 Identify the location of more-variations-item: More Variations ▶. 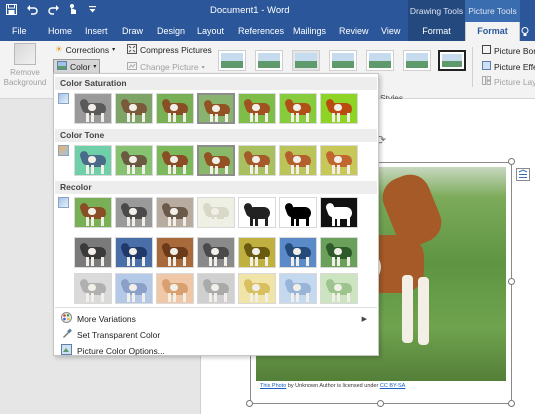
(217, 318).